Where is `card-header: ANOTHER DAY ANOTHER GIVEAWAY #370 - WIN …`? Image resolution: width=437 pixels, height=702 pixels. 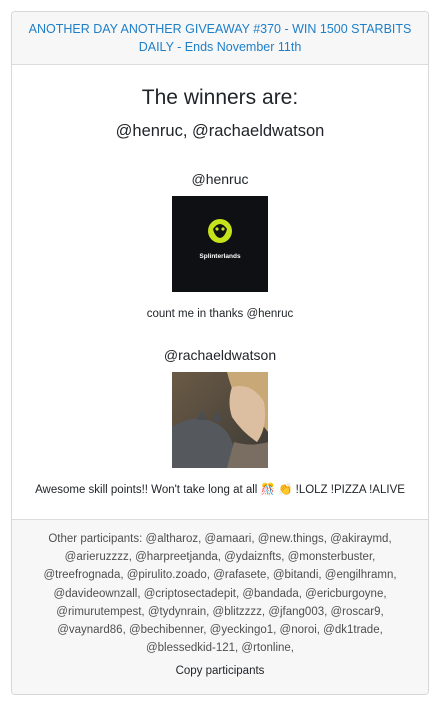
card-header: ANOTHER DAY ANOTHER GIVEAWAY #370 - WIN … is located at coordinates (220, 38).